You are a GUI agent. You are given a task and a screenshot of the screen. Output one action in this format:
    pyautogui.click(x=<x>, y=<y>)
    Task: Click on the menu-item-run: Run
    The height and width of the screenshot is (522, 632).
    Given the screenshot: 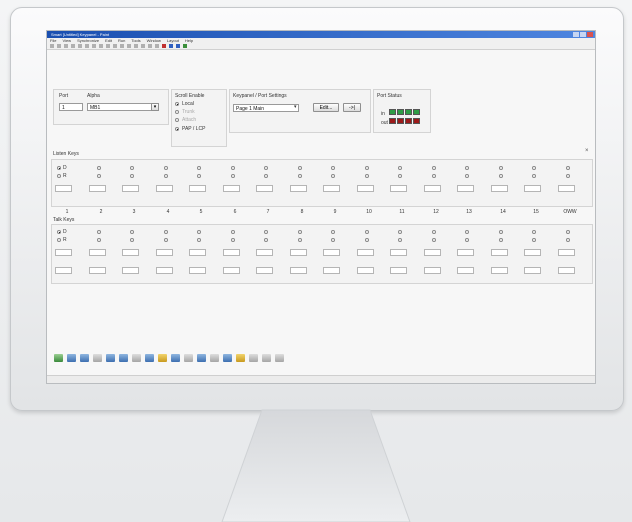 What is the action you would take?
    pyautogui.click(x=121, y=40)
    